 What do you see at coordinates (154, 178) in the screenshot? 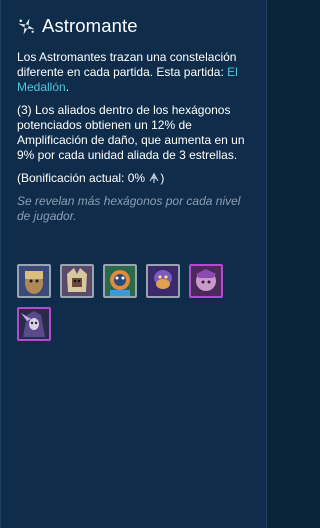
I see `damage-amp-icon` at bounding box center [154, 178].